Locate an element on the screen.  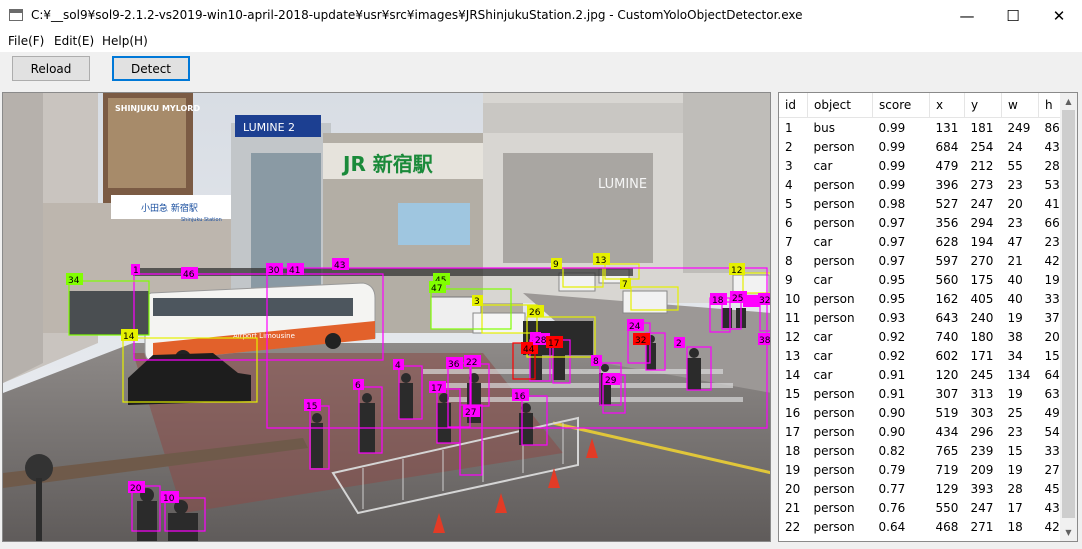
table-row: 15 person 0.91 307 313 19 63 is located at coordinates (925, 393).